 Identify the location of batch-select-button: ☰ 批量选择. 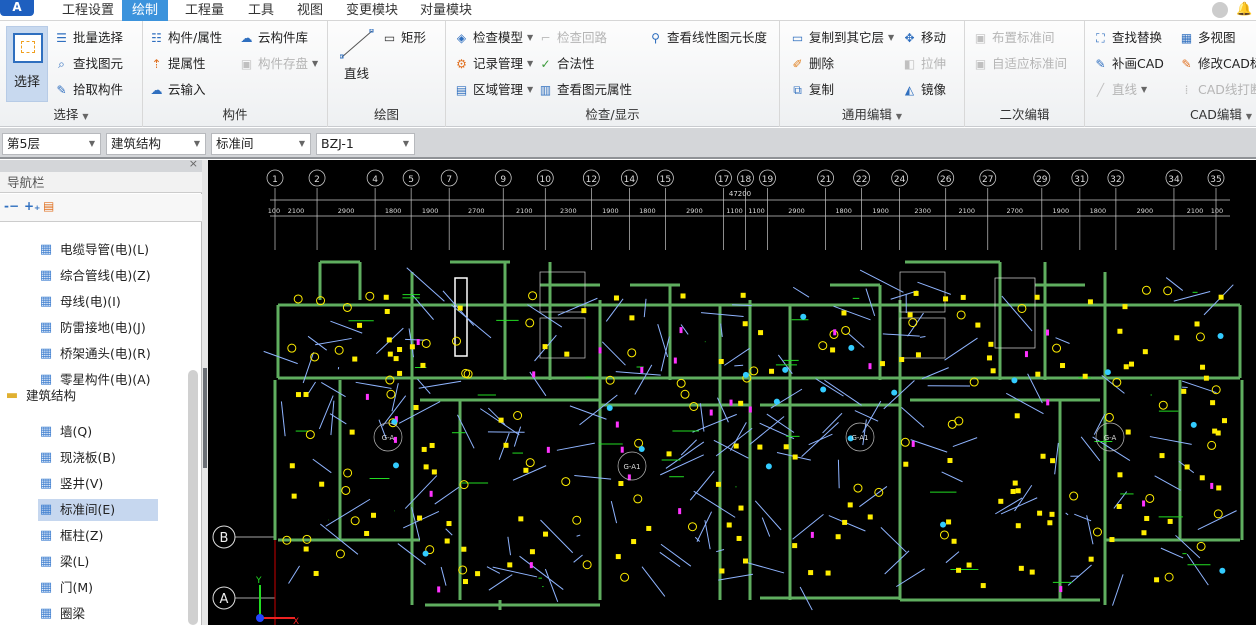
(88, 38).